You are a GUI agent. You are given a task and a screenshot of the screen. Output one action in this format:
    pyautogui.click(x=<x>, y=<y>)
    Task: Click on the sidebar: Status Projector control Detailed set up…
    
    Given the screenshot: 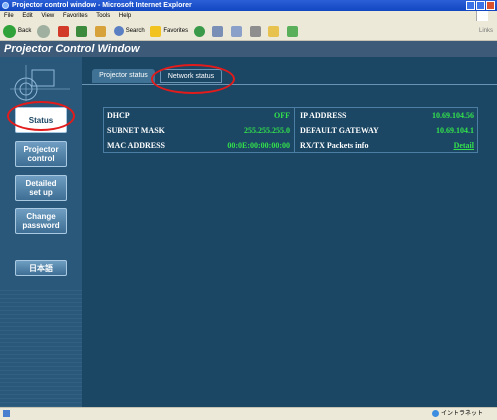 What is the action you would take?
    pyautogui.click(x=41, y=232)
    